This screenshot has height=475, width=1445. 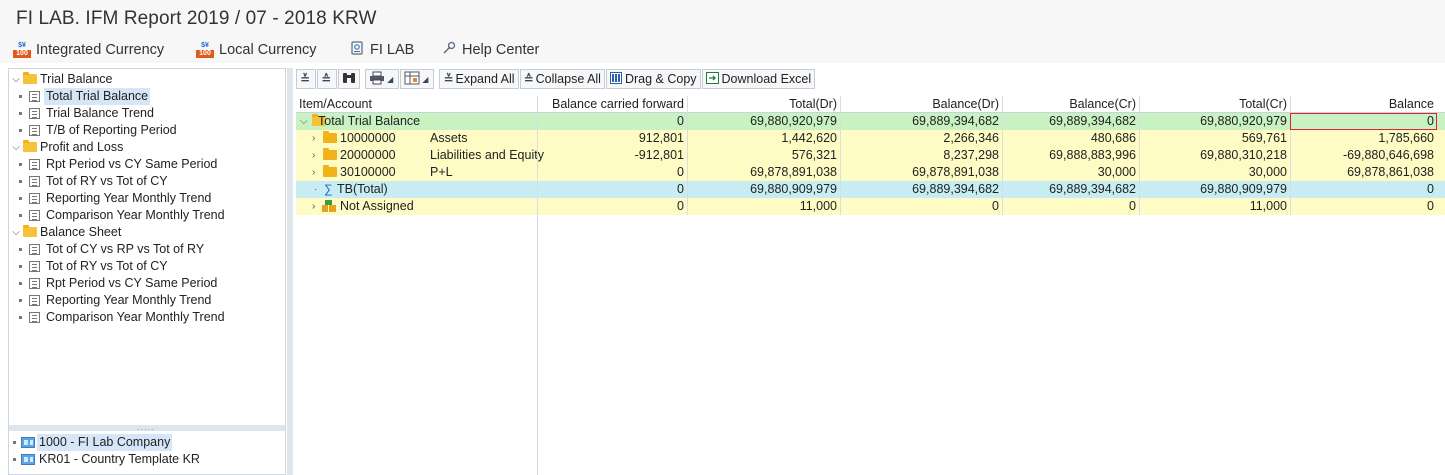 What do you see at coordinates (763, 138) in the screenshot?
I see `value-cell: 1,442,620` at bounding box center [763, 138].